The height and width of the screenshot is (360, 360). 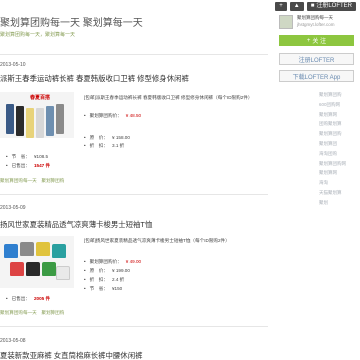 I want to click on user-icon: ■, so click(x=312, y=6).